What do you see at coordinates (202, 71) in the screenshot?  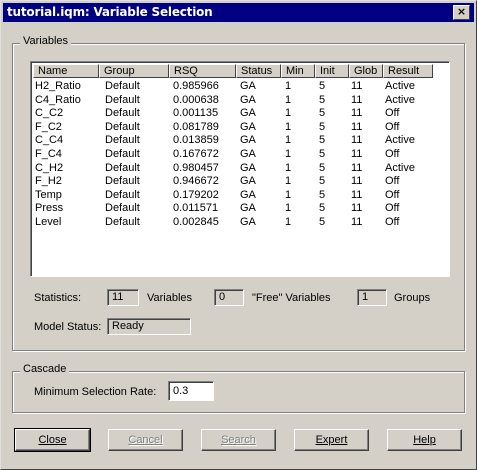 I see `column-header-rsq: RSQ` at bounding box center [202, 71].